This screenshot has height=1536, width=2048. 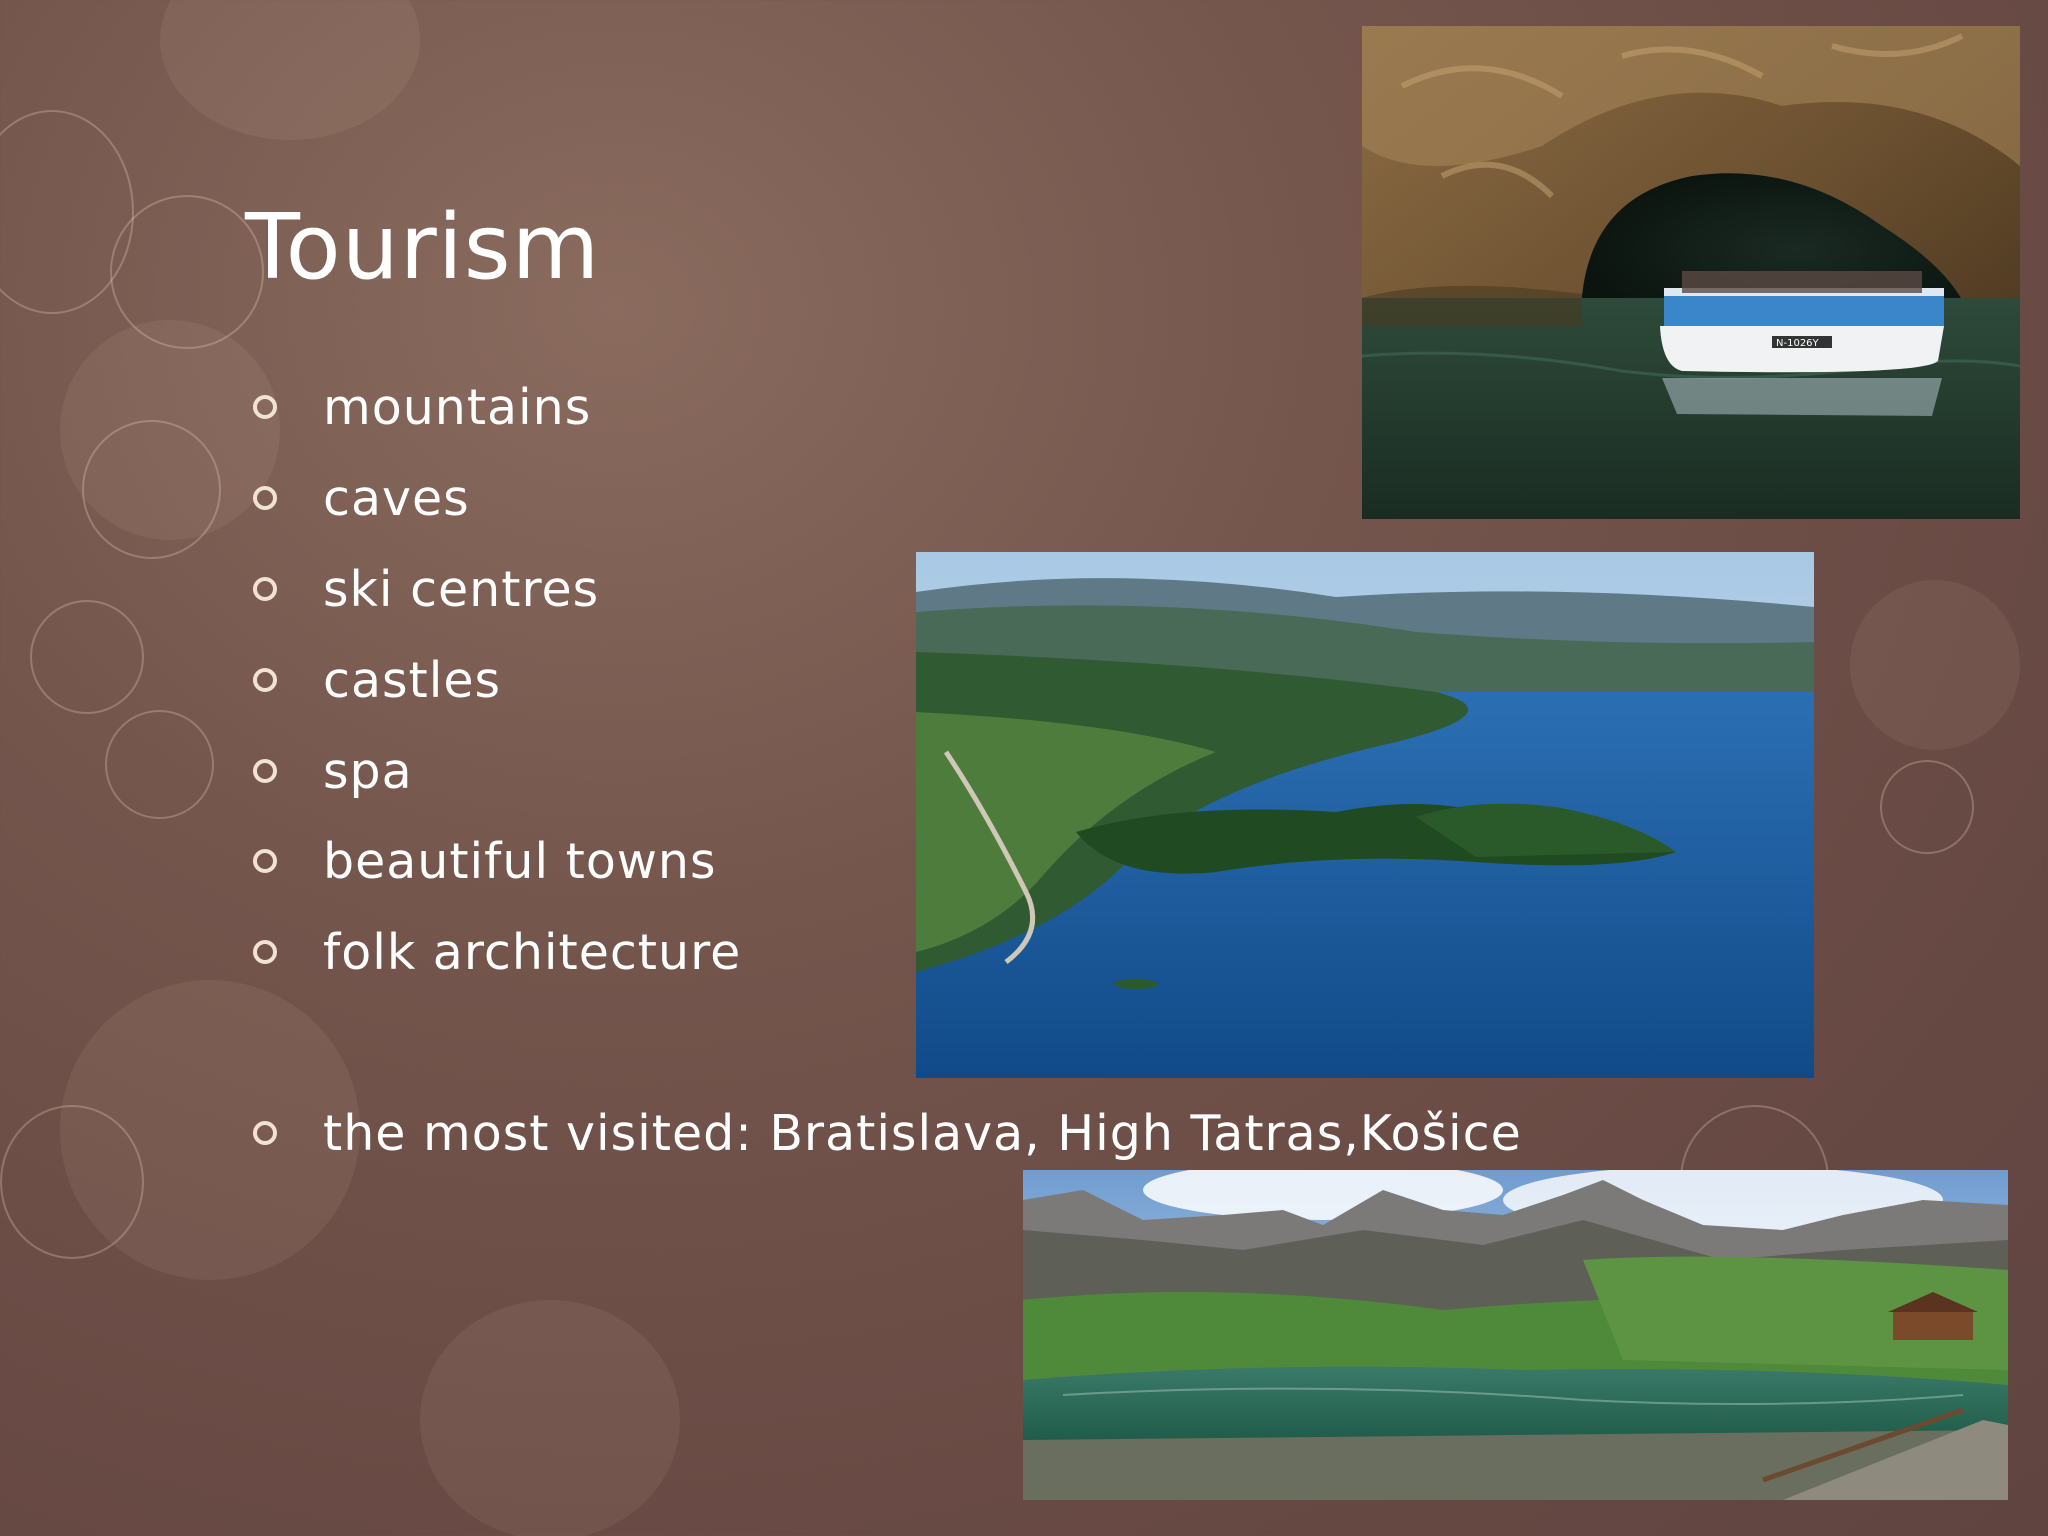 What do you see at coordinates (1515, 1335) in the screenshot?
I see `mountain-lake-photo` at bounding box center [1515, 1335].